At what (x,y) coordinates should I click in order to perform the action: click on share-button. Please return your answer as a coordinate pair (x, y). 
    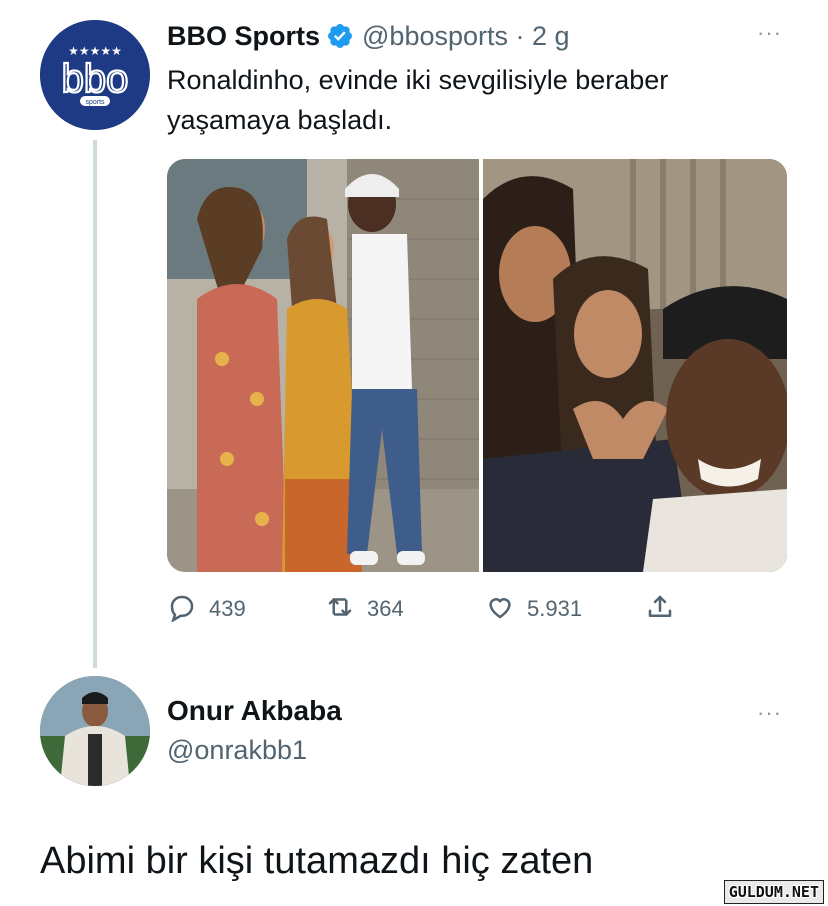
    Looking at the image, I should click on (660, 609).